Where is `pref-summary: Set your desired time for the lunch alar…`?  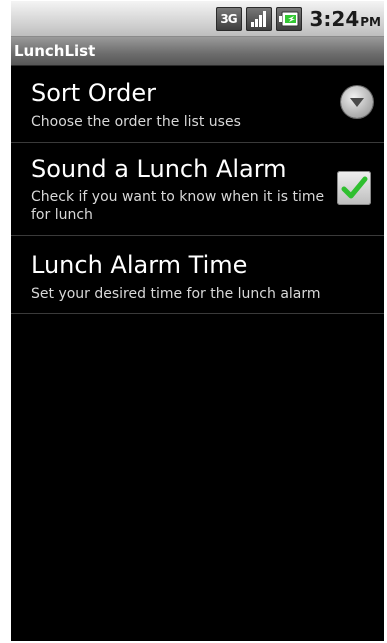 pref-summary: Set your desired time for the lunch alar… is located at coordinates (176, 294).